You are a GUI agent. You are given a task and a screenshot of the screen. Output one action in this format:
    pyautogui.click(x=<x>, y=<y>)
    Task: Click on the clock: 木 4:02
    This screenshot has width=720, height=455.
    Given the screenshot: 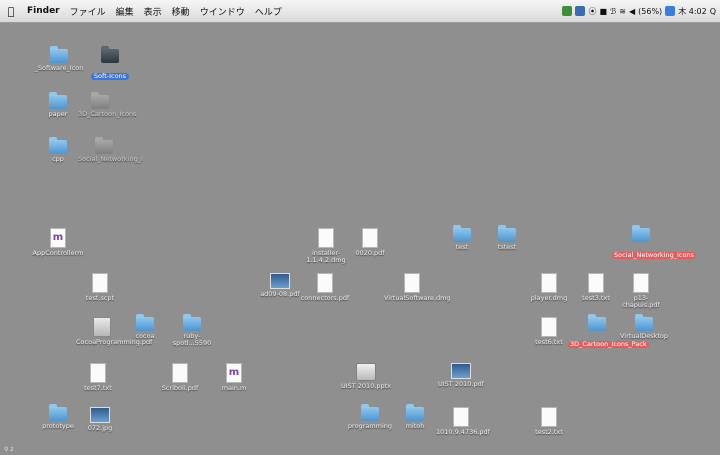 What is the action you would take?
    pyautogui.click(x=692, y=11)
    